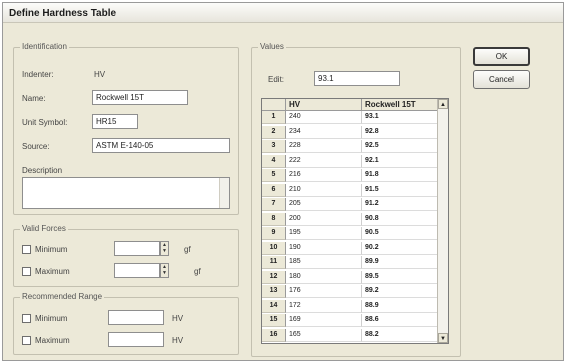 This screenshot has width=566, height=363. What do you see at coordinates (274, 335) in the screenshot?
I see `row-number: 16` at bounding box center [274, 335].